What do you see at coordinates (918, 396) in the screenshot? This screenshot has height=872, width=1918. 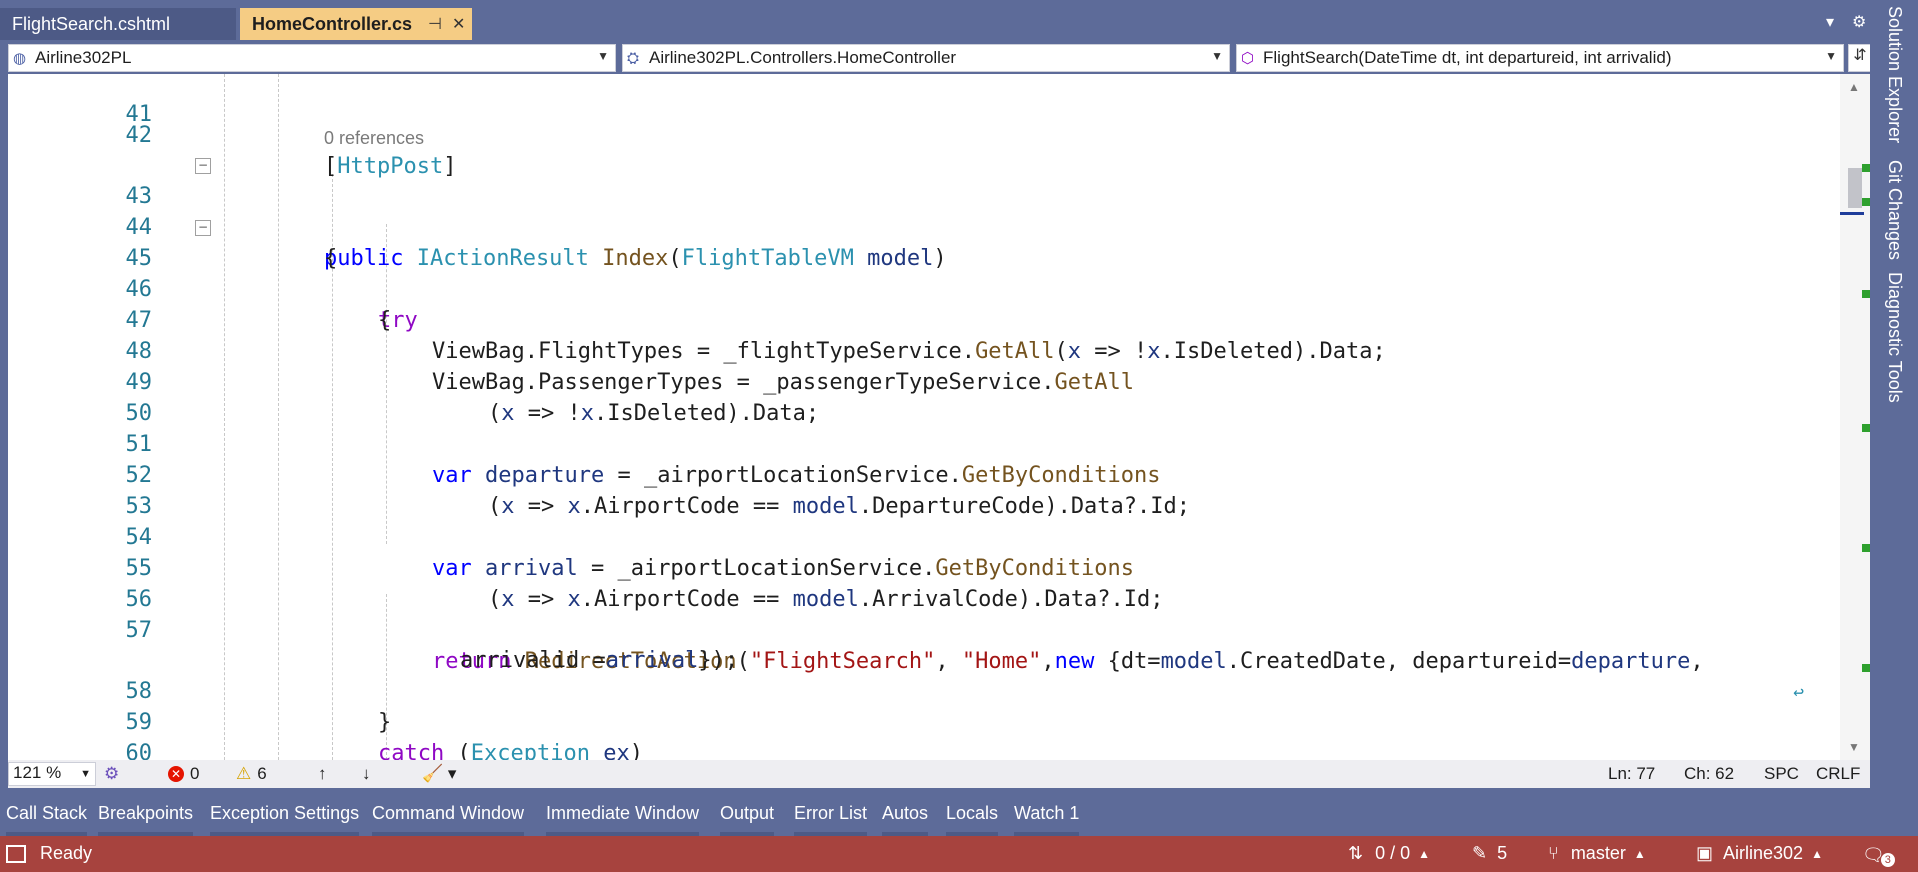 I see `code-line: 50` at bounding box center [918, 396].